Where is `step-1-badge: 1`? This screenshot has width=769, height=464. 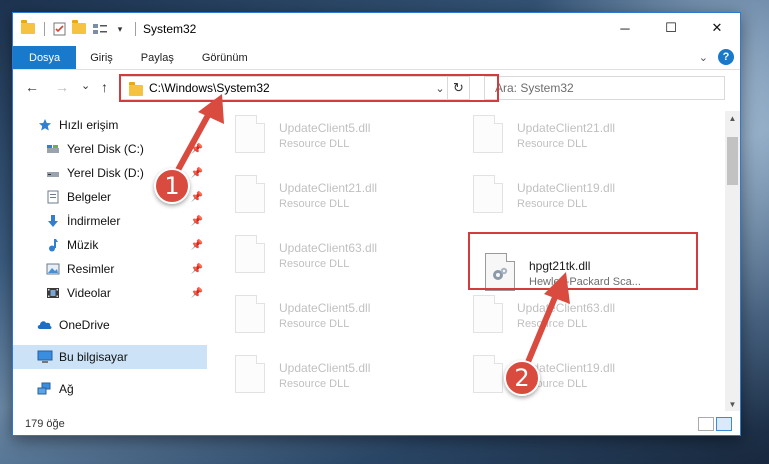
step-1-badge: 1 is located at coordinates (172, 186).